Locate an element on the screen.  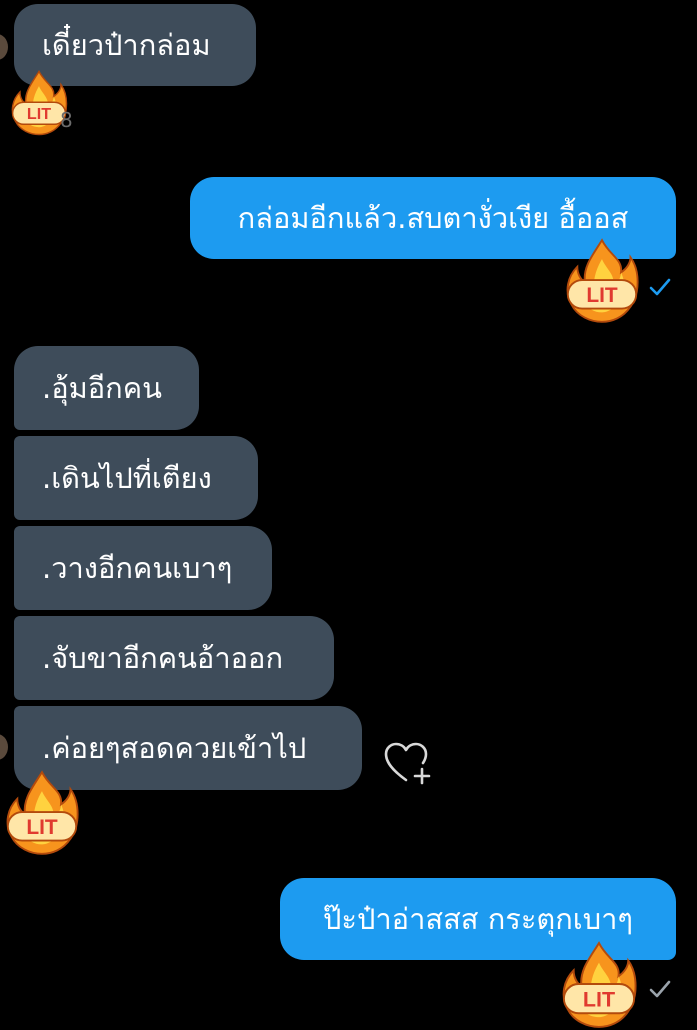
message-bubble-incoming: .จับขาอีกคนอ้าออก is located at coordinates (174, 658).